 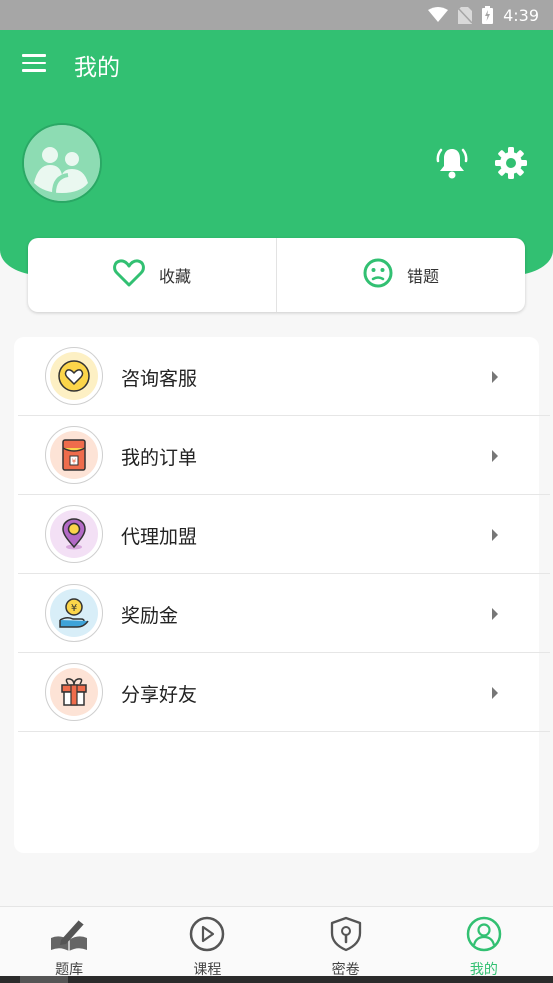 What do you see at coordinates (521, 15) in the screenshot?
I see `status-time: 4:39` at bounding box center [521, 15].